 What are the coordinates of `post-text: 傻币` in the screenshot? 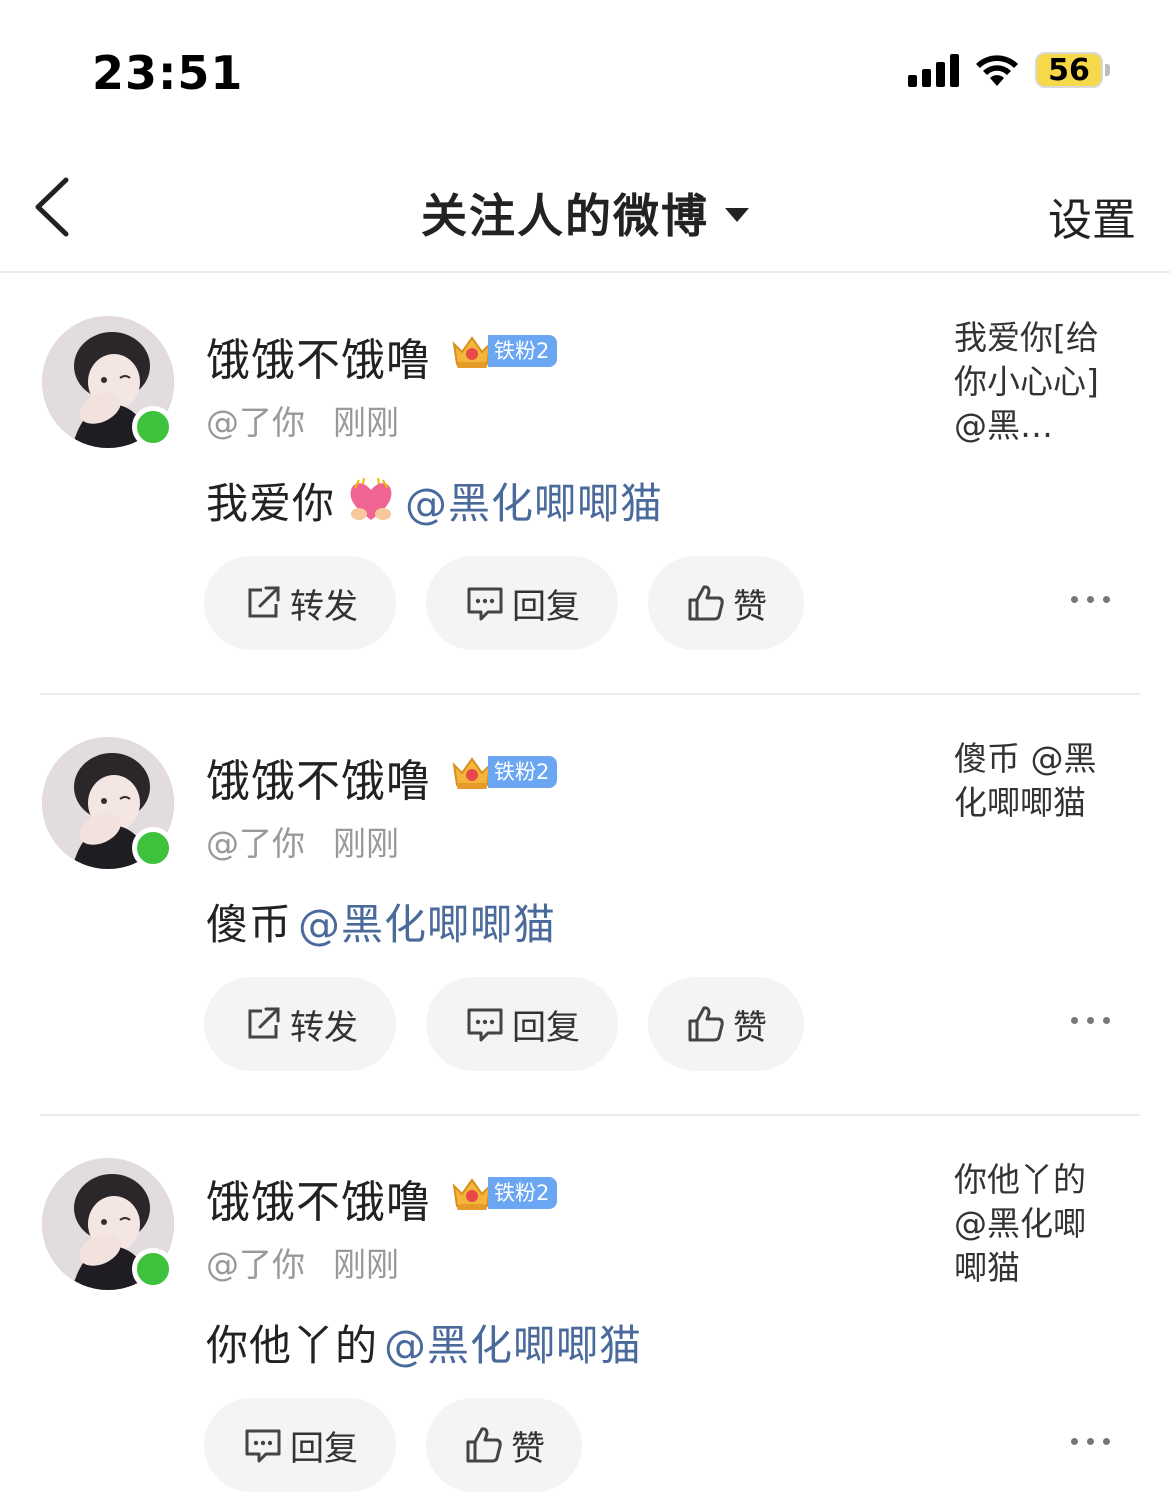 It's located at (249, 924).